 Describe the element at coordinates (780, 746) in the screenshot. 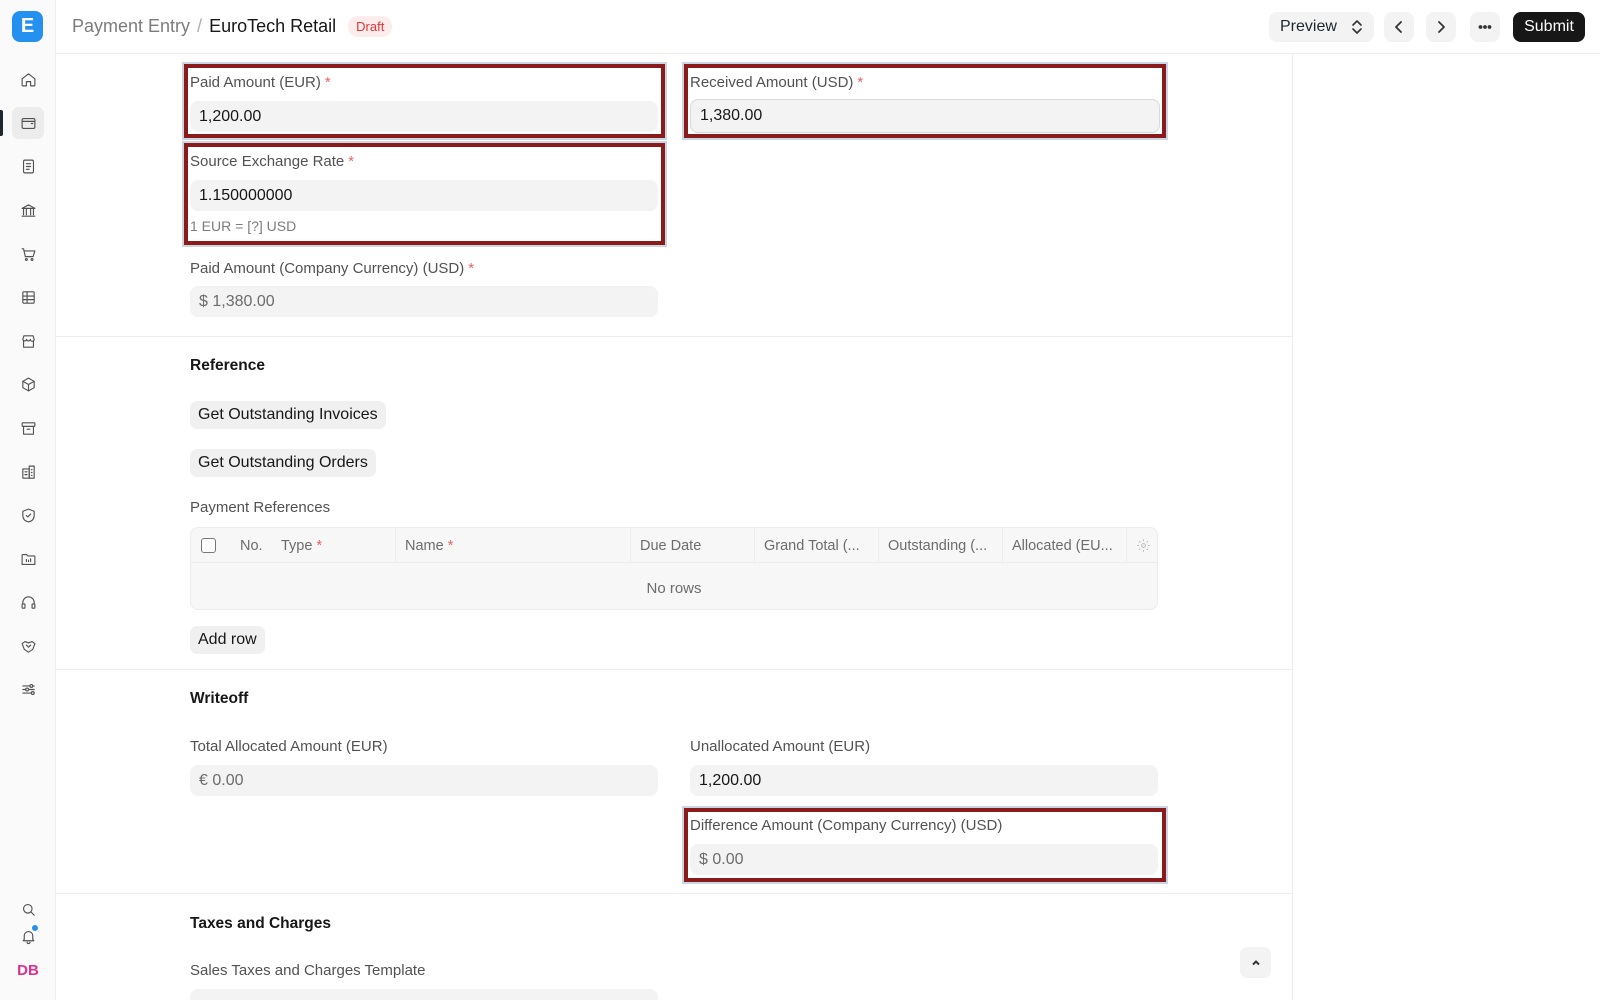

I see `unallocated-amount-label: Unallocated Amount (EUR)` at that location.